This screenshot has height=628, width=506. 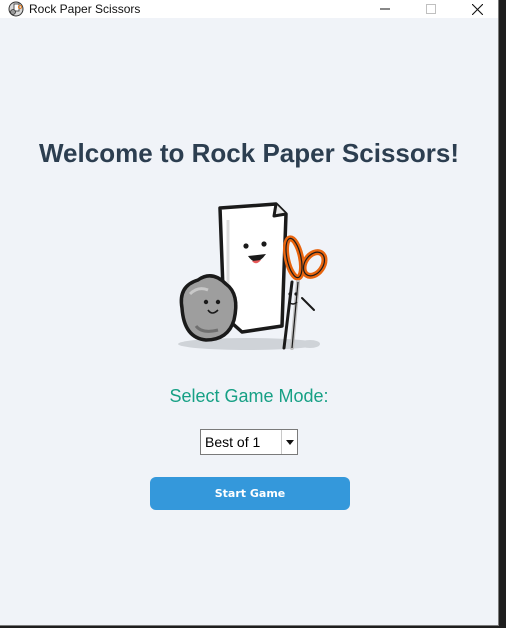 What do you see at coordinates (233, 442) in the screenshot?
I see `game-mode-select-value: Best of 1` at bounding box center [233, 442].